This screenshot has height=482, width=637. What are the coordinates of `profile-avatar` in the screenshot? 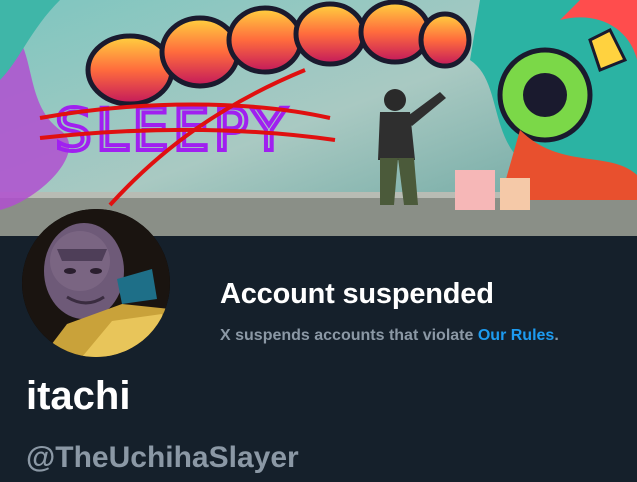 It's located at (96, 283).